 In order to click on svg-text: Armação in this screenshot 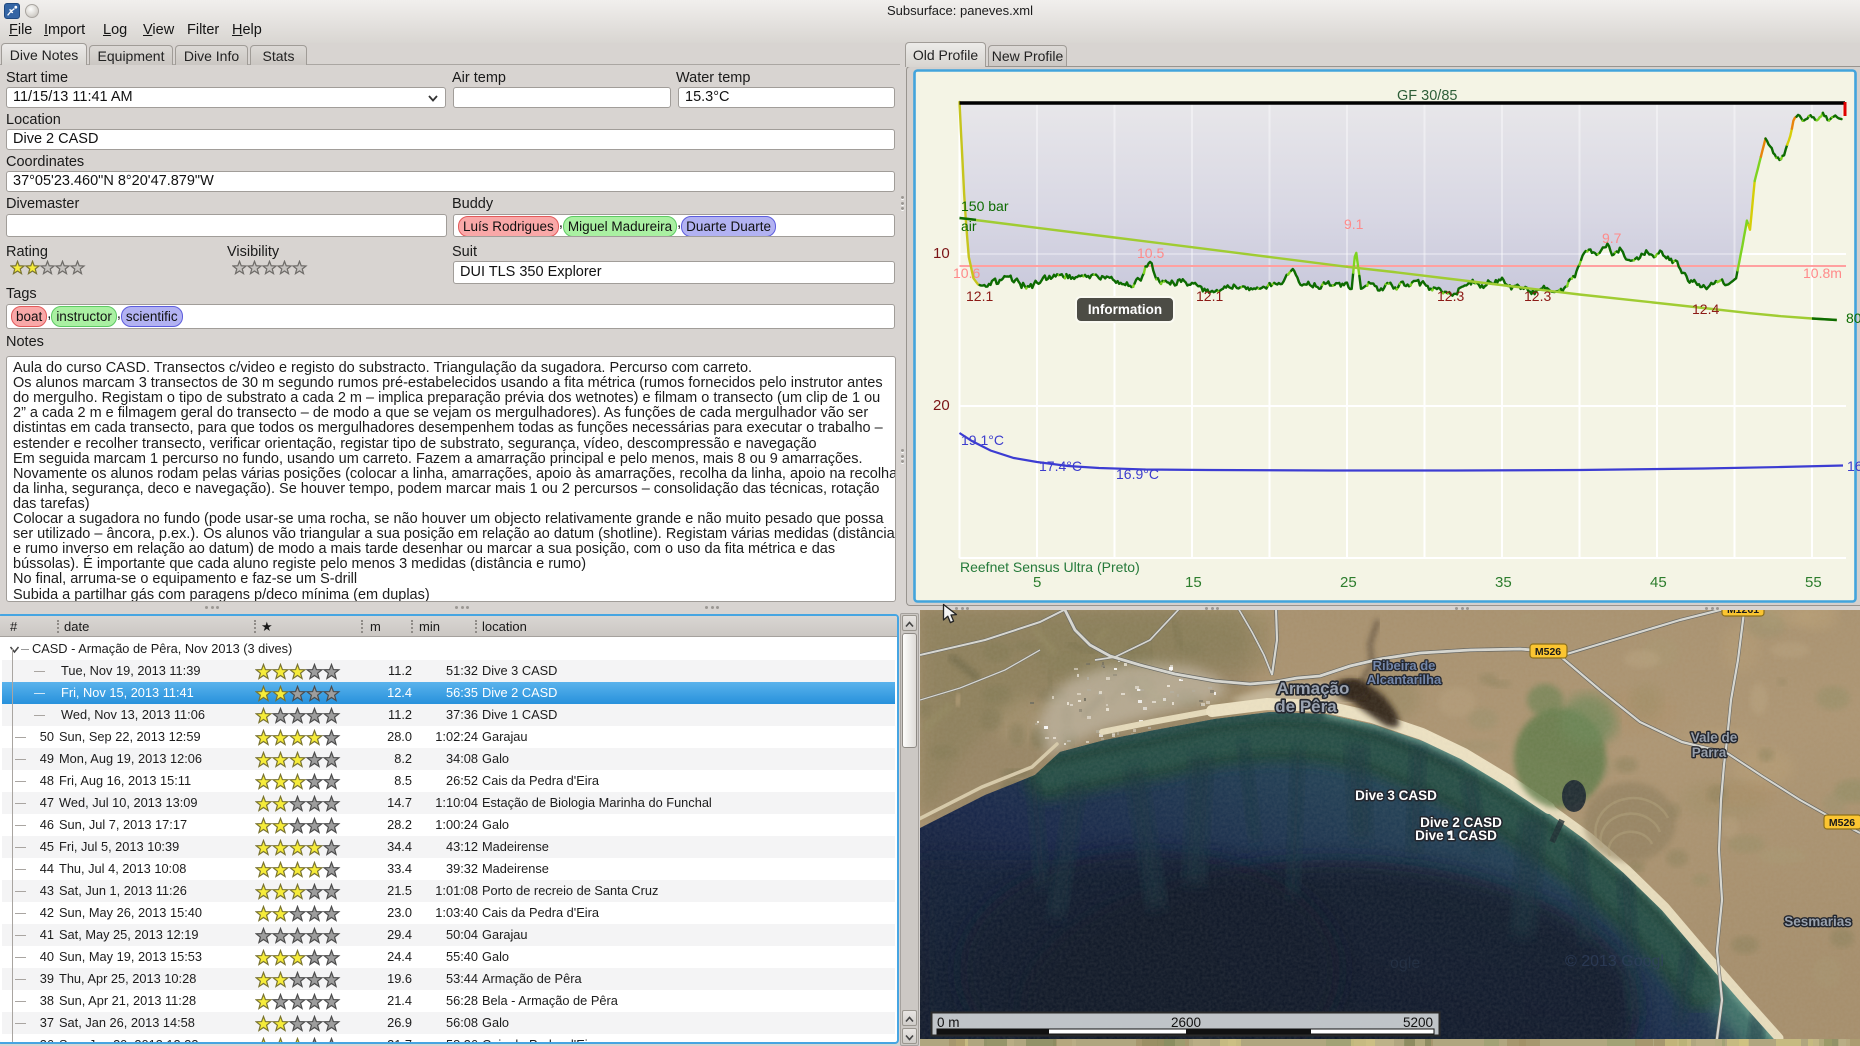, I will do `click(1313, 688)`.